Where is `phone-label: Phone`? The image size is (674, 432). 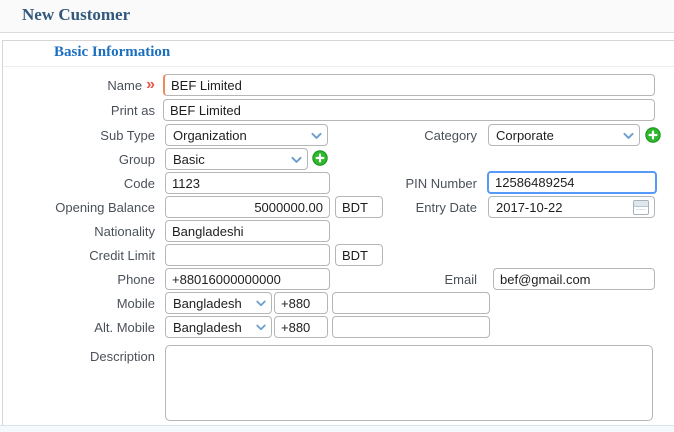
phone-label: Phone is located at coordinates (136, 279).